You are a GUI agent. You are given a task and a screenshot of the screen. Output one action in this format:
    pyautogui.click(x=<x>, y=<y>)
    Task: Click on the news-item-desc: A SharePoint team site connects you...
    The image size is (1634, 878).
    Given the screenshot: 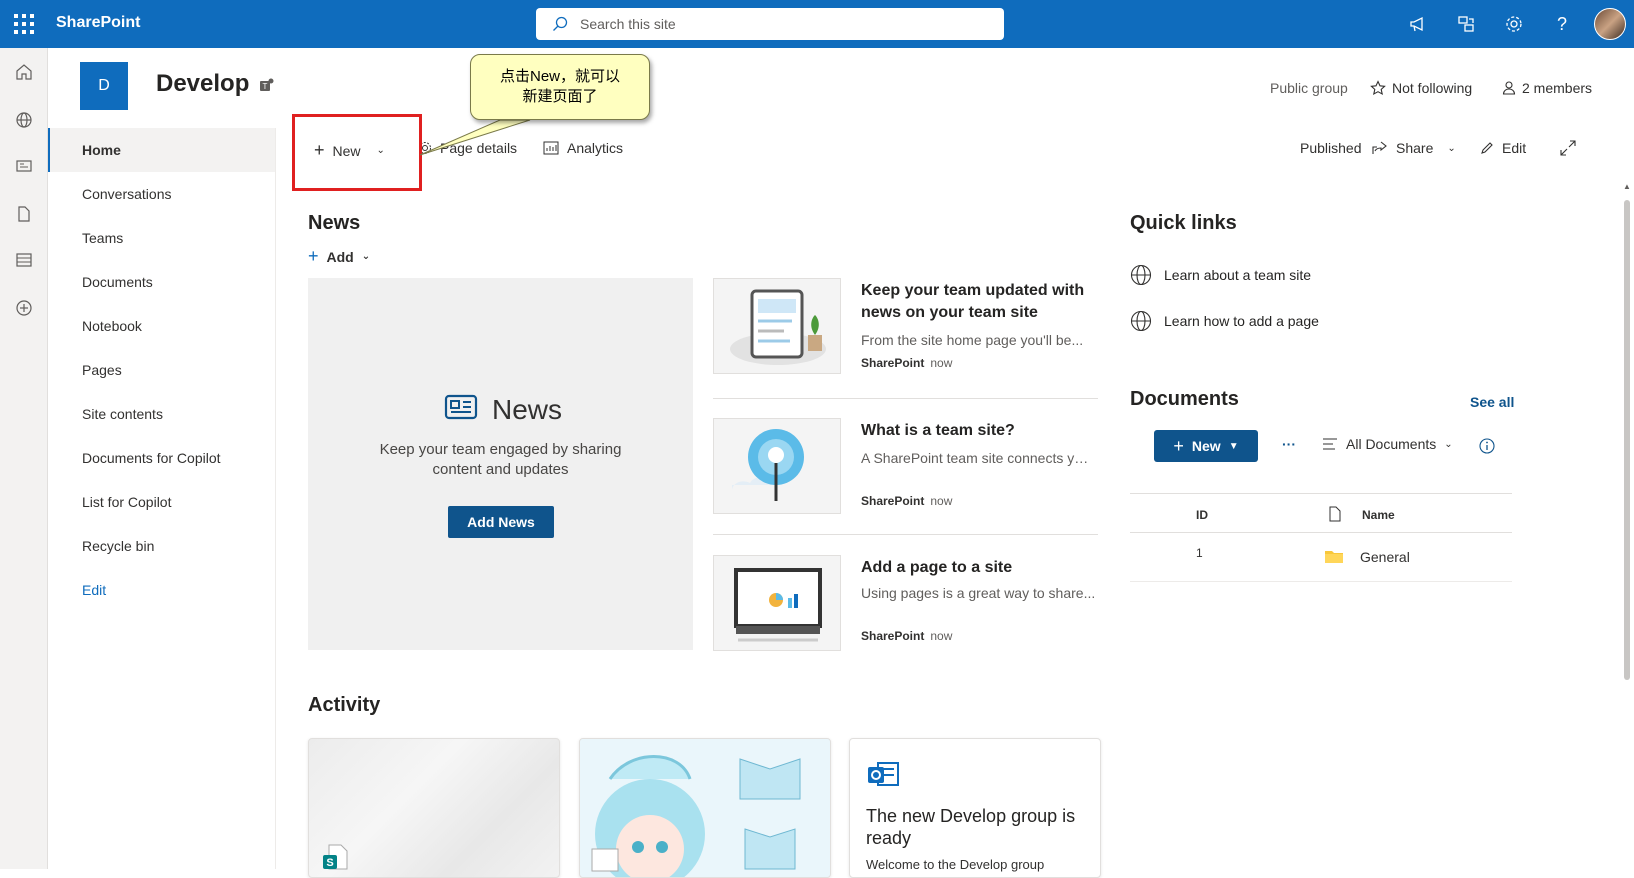 What is the action you would take?
    pyautogui.click(x=978, y=458)
    